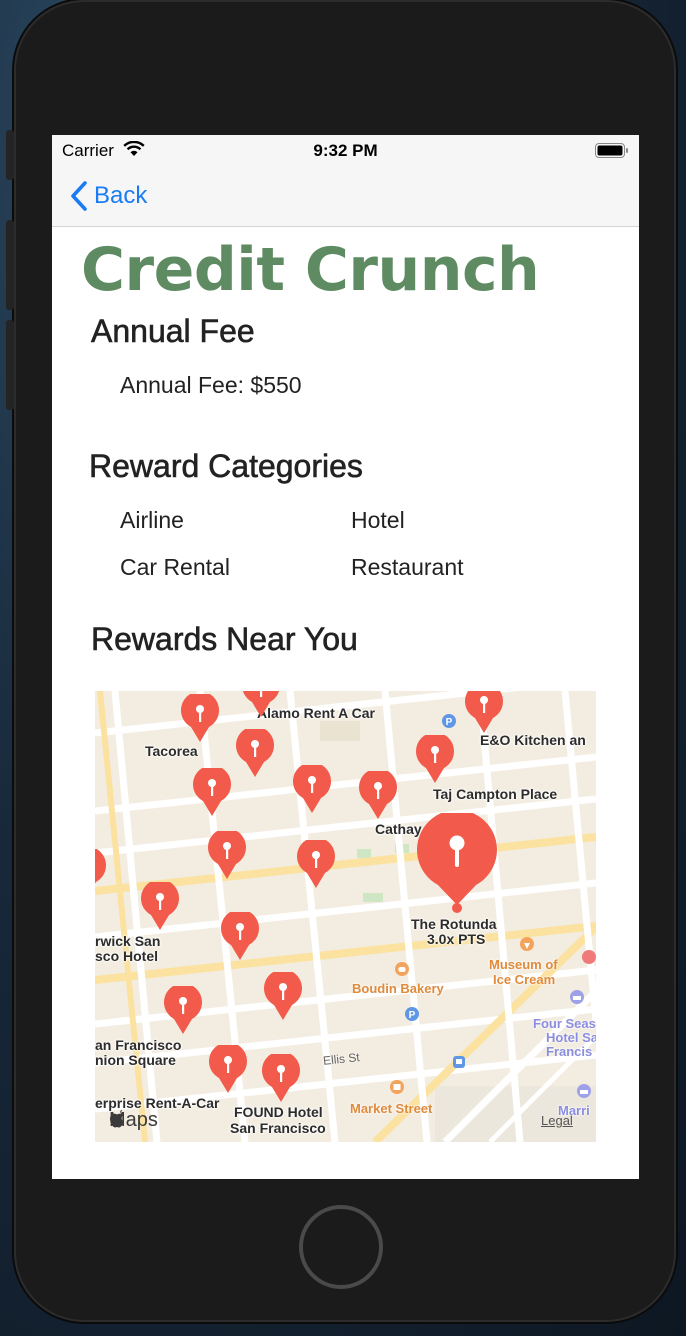  I want to click on back-label: Back, so click(121, 195).